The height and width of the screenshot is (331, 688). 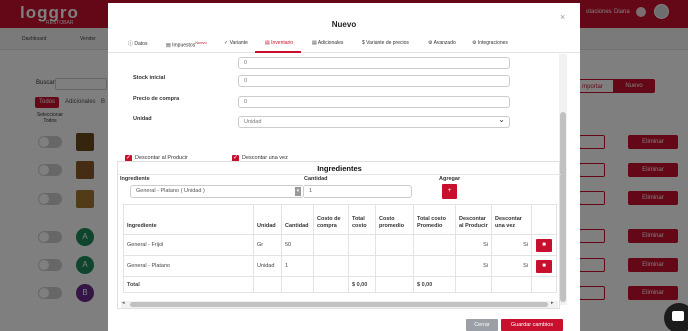 What do you see at coordinates (374, 81) in the screenshot?
I see `stock-field: 0` at bounding box center [374, 81].